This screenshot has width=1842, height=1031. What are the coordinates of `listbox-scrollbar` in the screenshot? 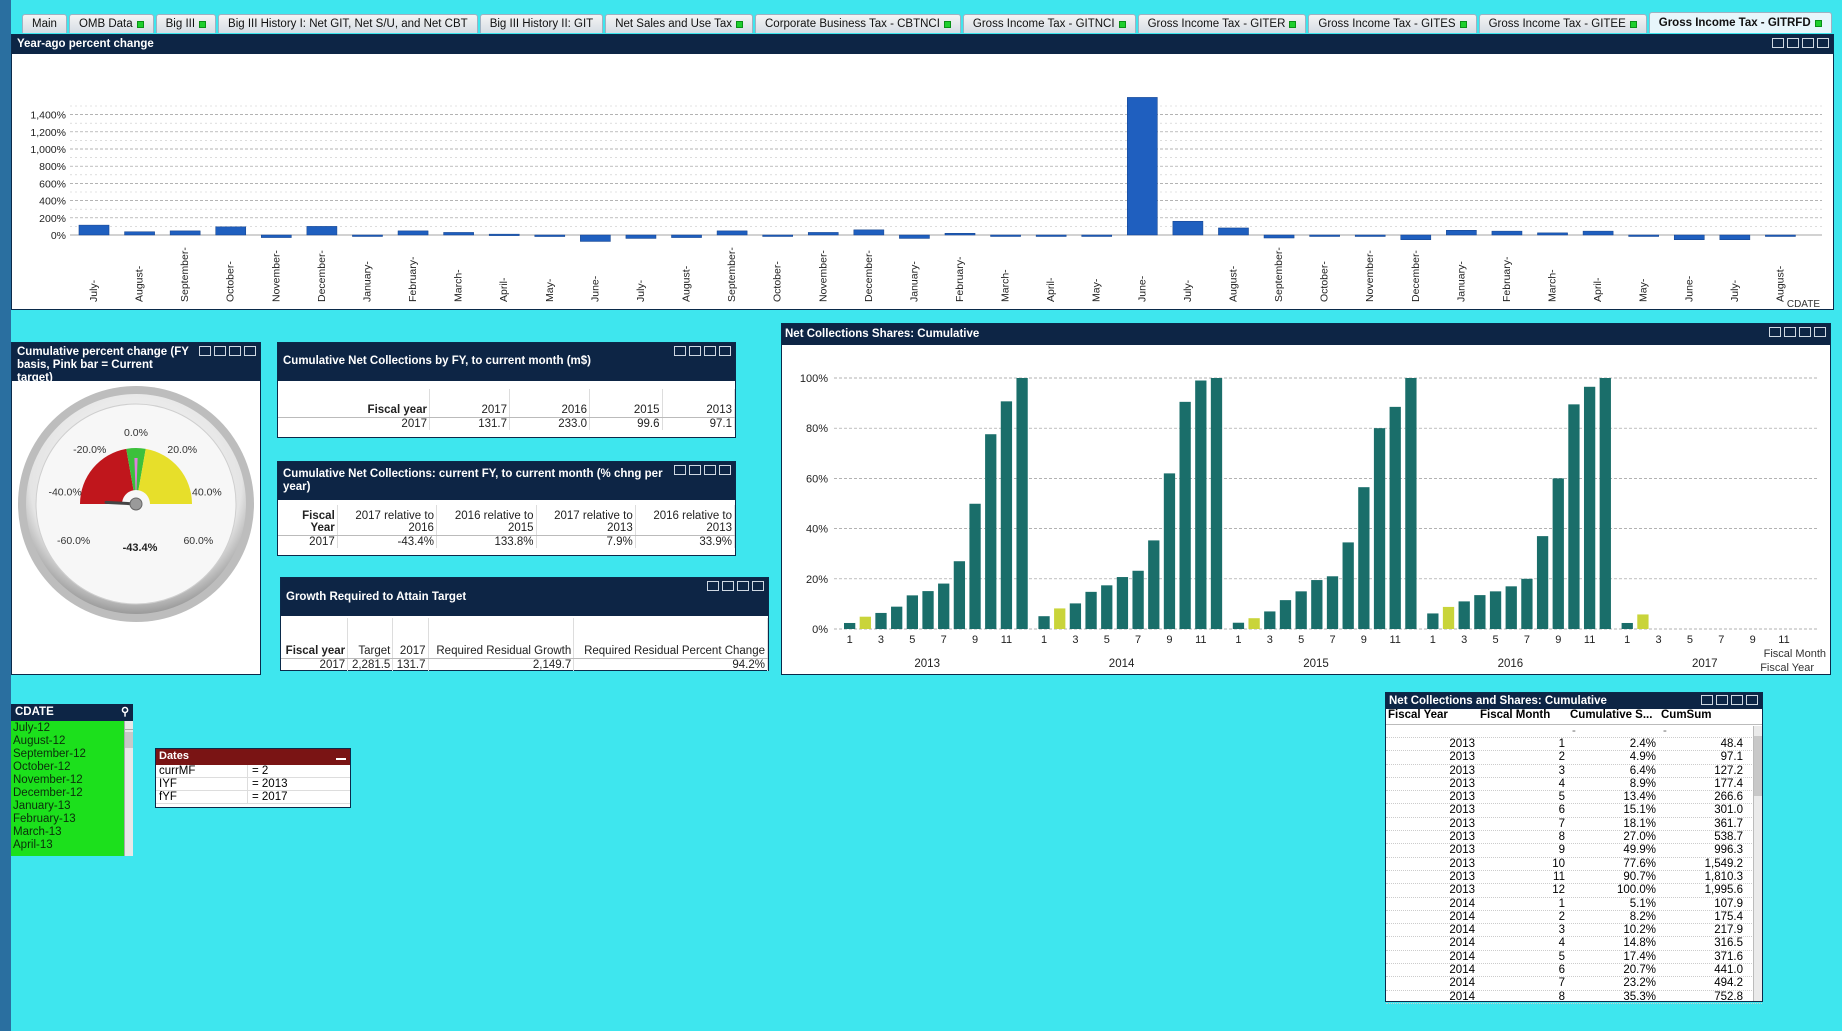 It's located at (128, 788).